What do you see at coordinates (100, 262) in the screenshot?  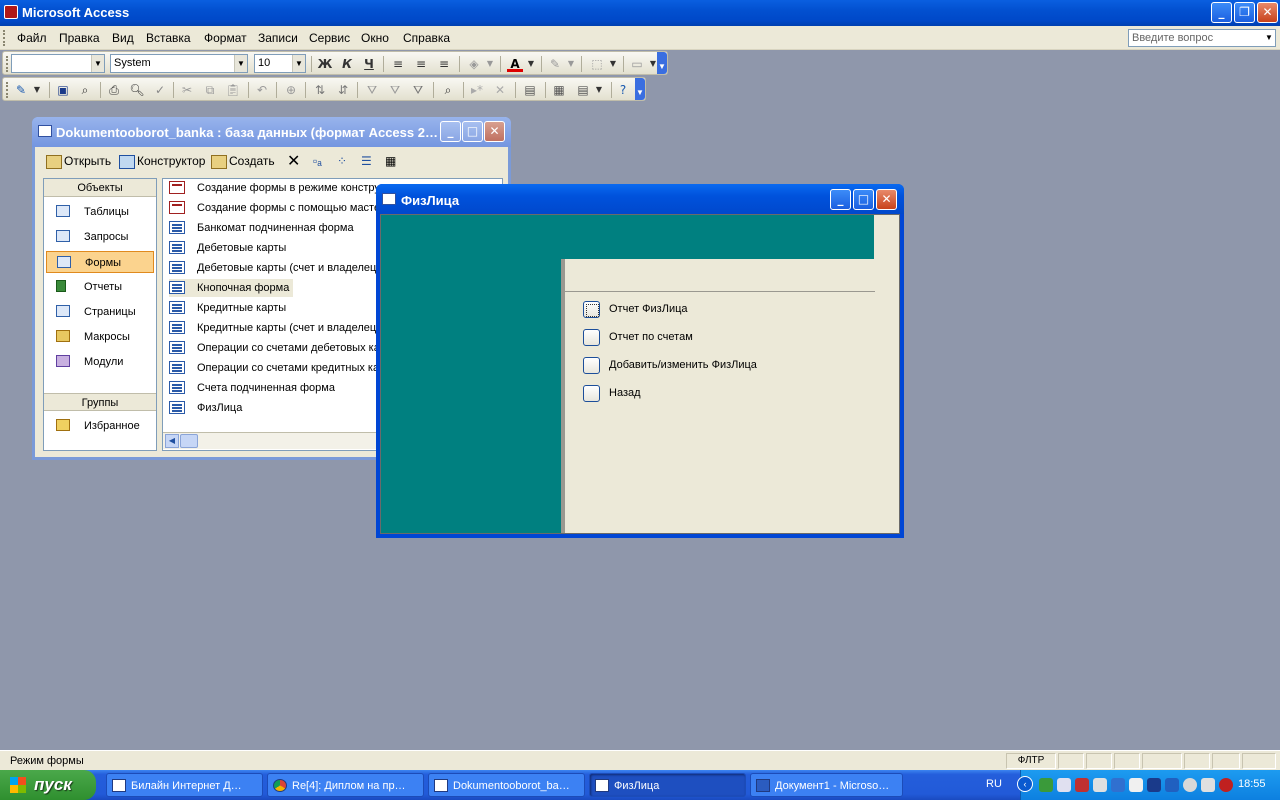 I see `object-forms: Формы` at bounding box center [100, 262].